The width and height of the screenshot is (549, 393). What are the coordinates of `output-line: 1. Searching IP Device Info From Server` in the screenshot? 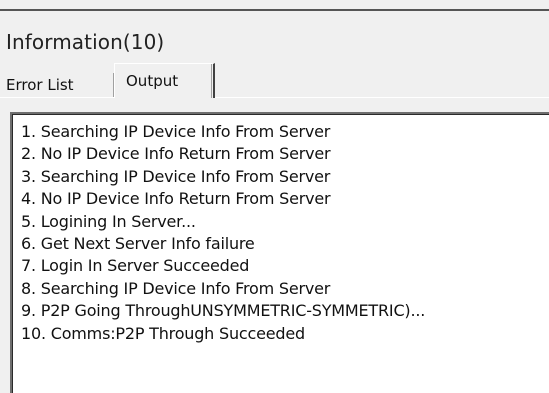 It's located at (176, 131).